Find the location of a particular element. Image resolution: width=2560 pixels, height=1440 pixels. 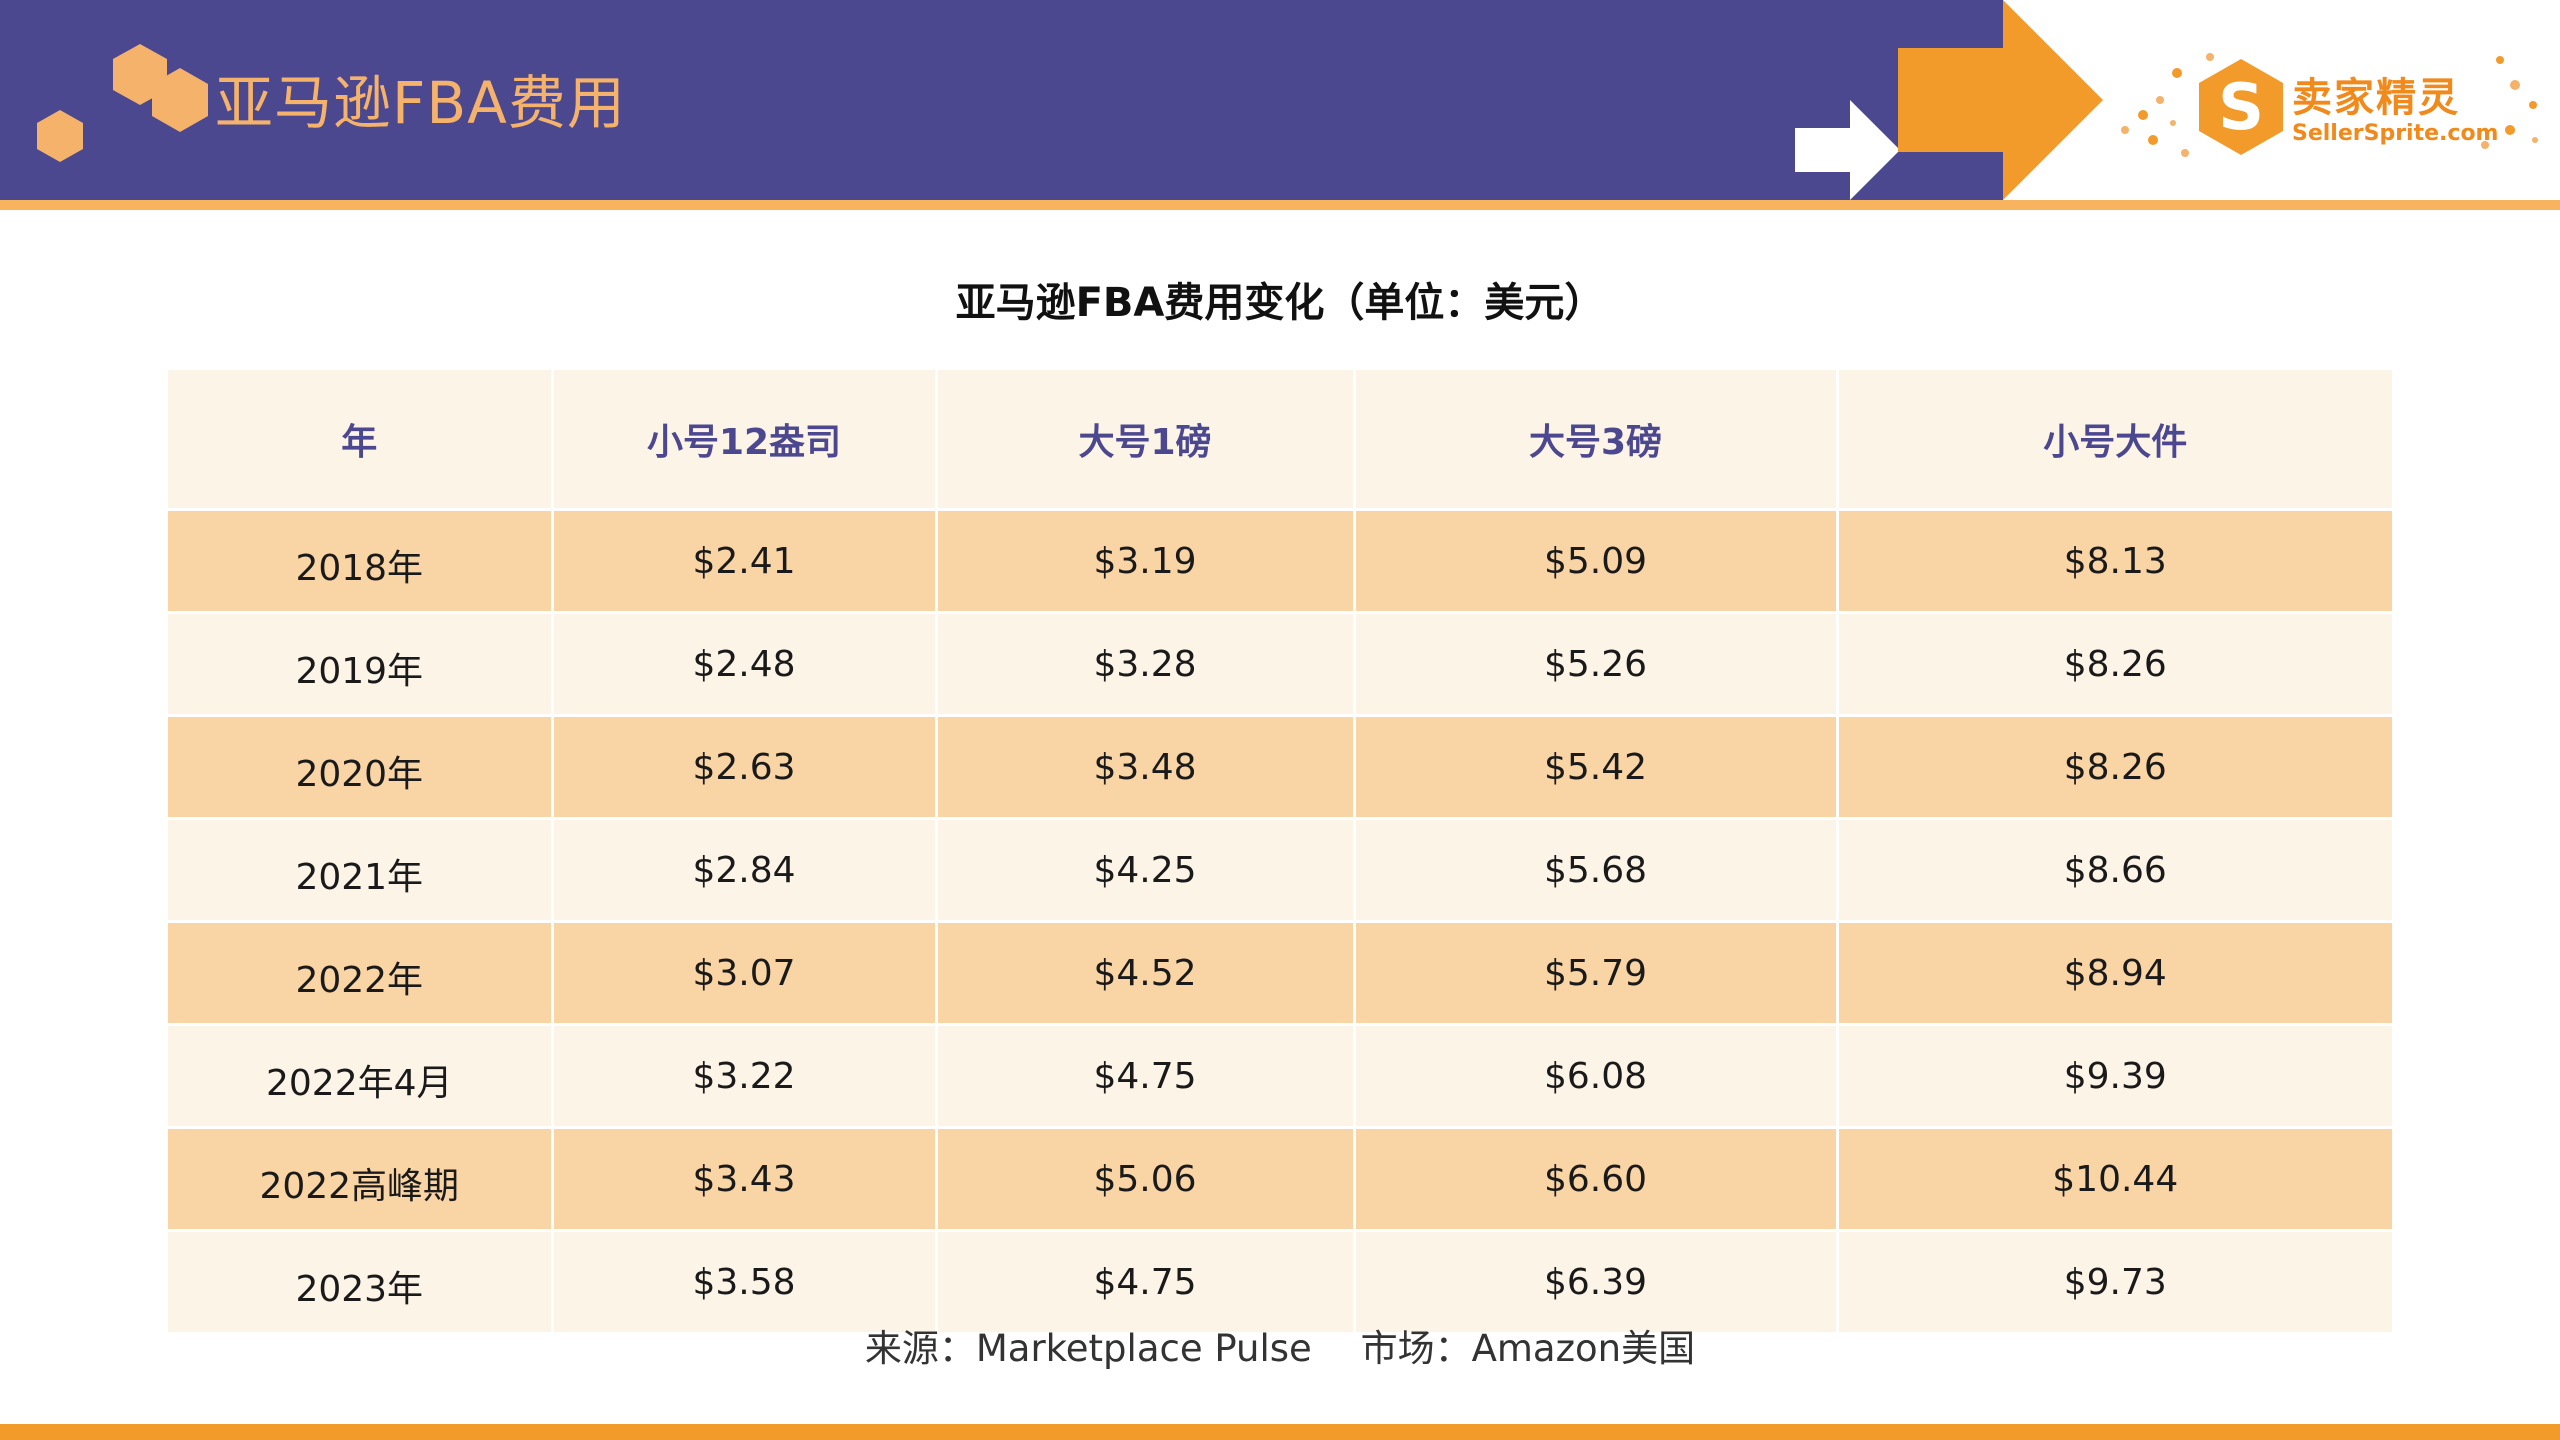

cell-fee: $9.39 is located at coordinates (2114, 1076).